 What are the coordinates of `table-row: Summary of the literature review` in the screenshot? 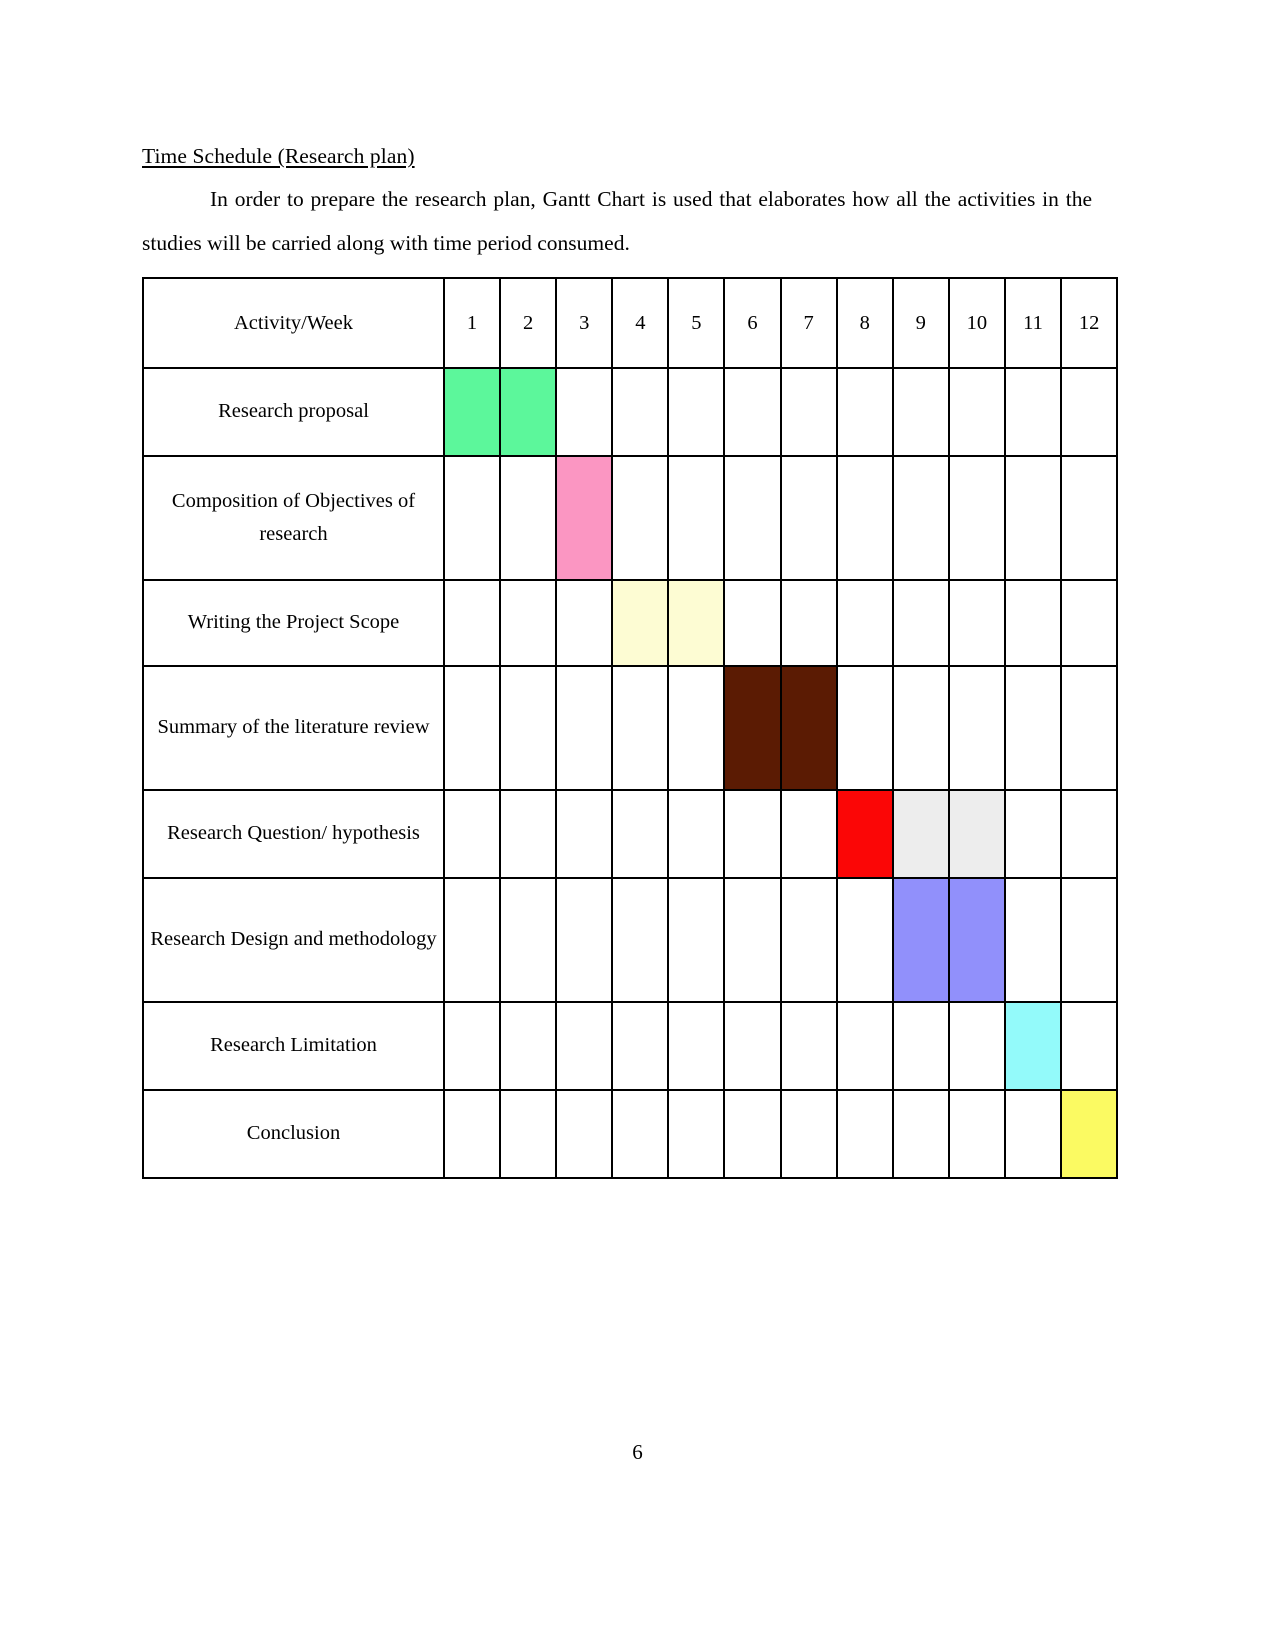 It's located at (630, 728).